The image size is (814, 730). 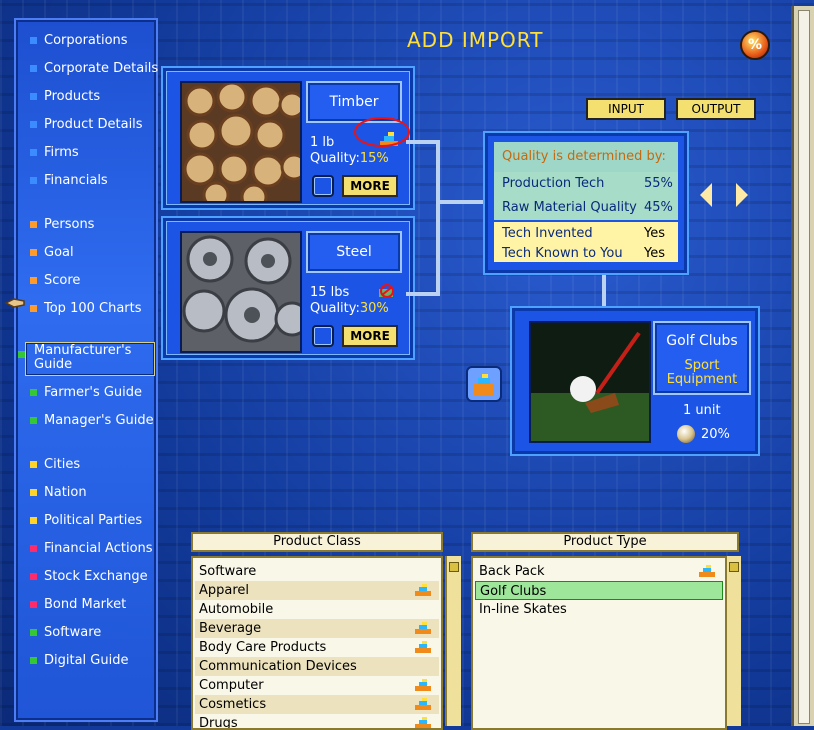 What do you see at coordinates (317, 721) in the screenshot?
I see `list-item: Drugs` at bounding box center [317, 721].